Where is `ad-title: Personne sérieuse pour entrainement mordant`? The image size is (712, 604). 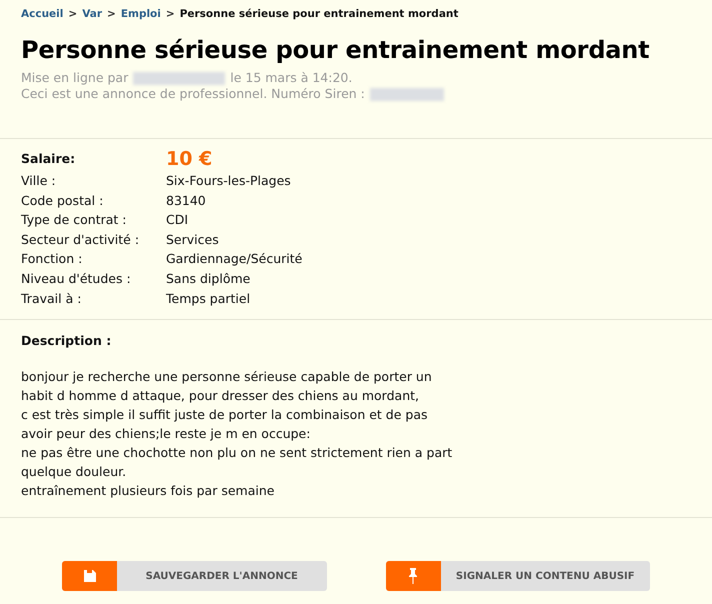 ad-title: Personne sérieuse pour entrainement mordant is located at coordinates (335, 50).